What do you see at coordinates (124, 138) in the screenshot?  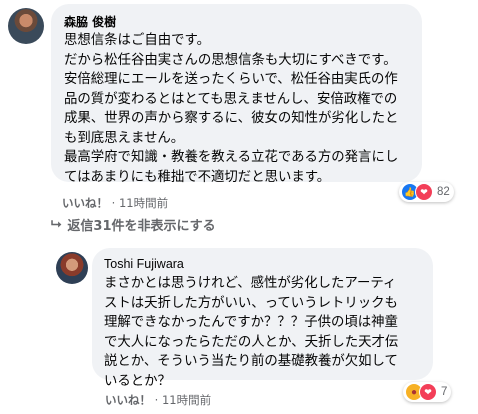 I see `comment-line: も到底思えません。` at bounding box center [124, 138].